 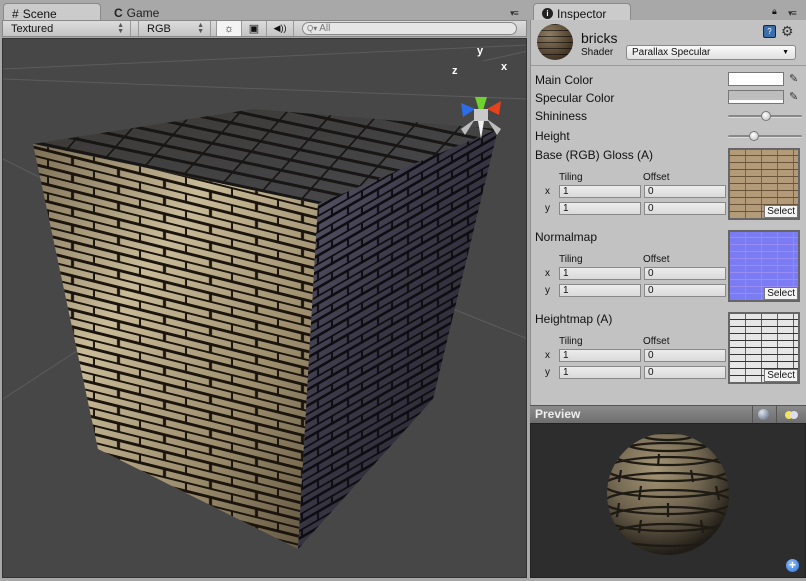 What do you see at coordinates (264, 10) in the screenshot?
I see `scene-tabbar: # Scene C Game ▾≡` at bounding box center [264, 10].